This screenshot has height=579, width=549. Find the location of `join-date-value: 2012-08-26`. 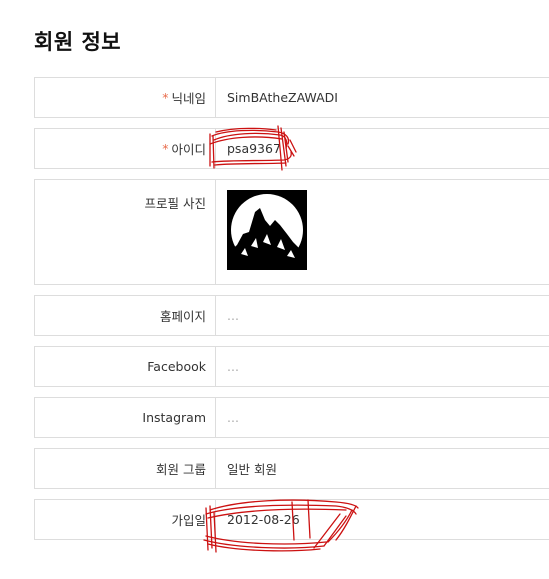

join-date-value: 2012-08-26 is located at coordinates (263, 519).